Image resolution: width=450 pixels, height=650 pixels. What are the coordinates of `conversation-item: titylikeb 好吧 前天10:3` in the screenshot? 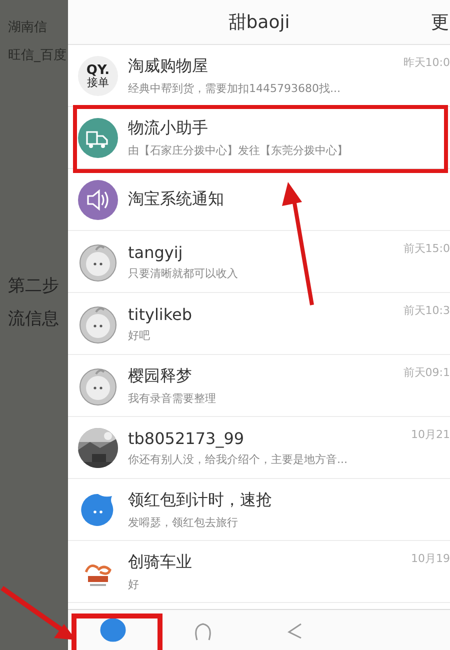 It's located at (259, 324).